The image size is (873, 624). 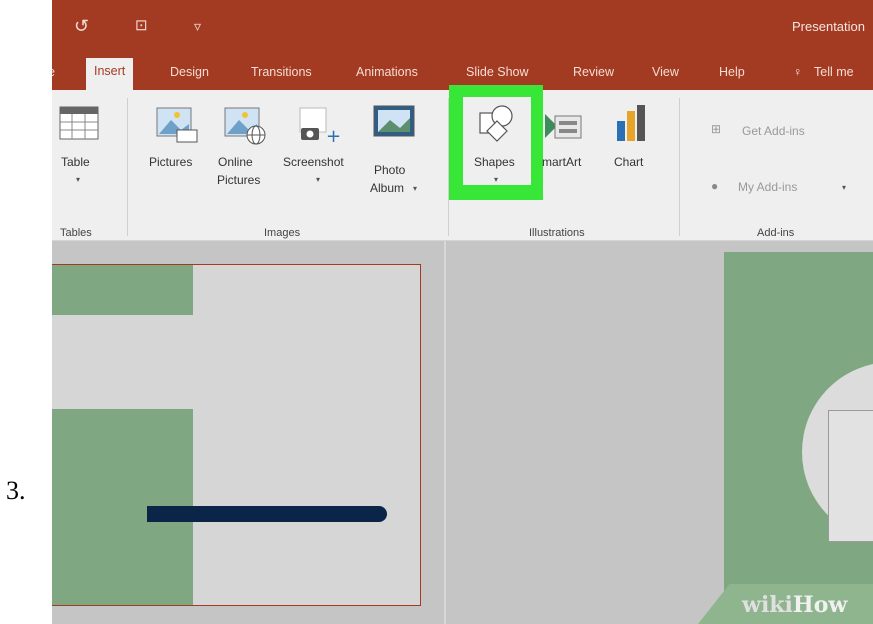 What do you see at coordinates (828, 26) in the screenshot?
I see `window-title: Presentation` at bounding box center [828, 26].